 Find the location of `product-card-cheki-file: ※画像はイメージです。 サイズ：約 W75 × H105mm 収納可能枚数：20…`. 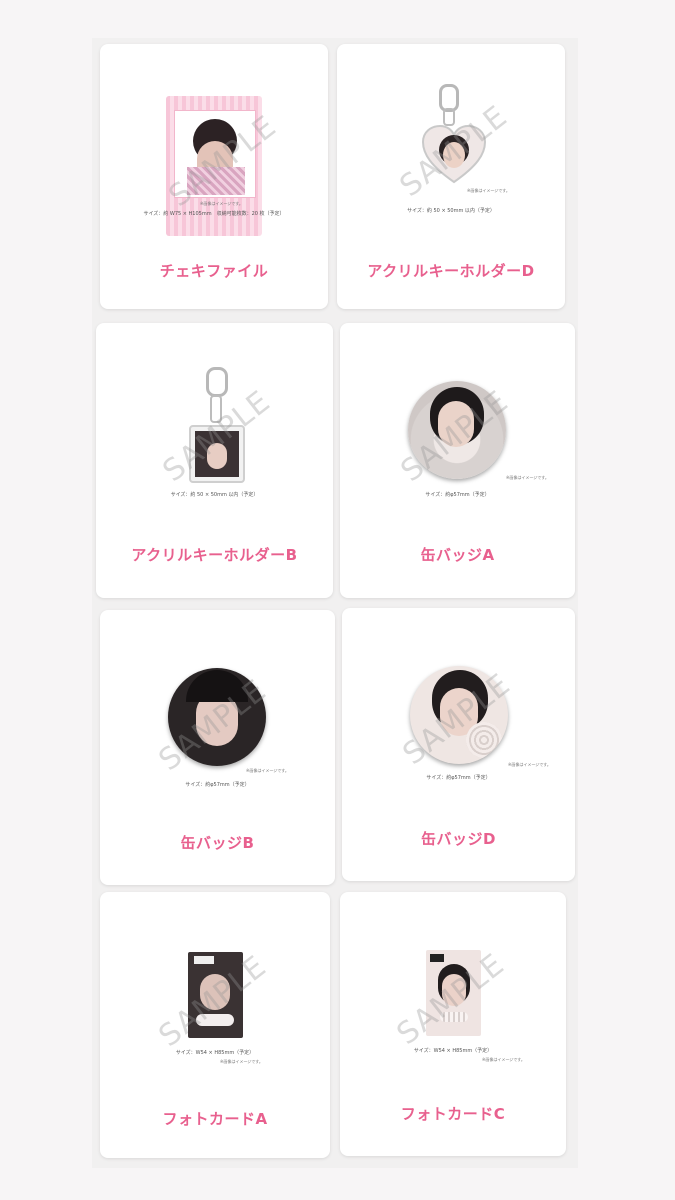

product-card-cheki-file: ※画像はイメージです。 サイズ：約 W75 × H105mm 収納可能枚数：20… is located at coordinates (214, 176).